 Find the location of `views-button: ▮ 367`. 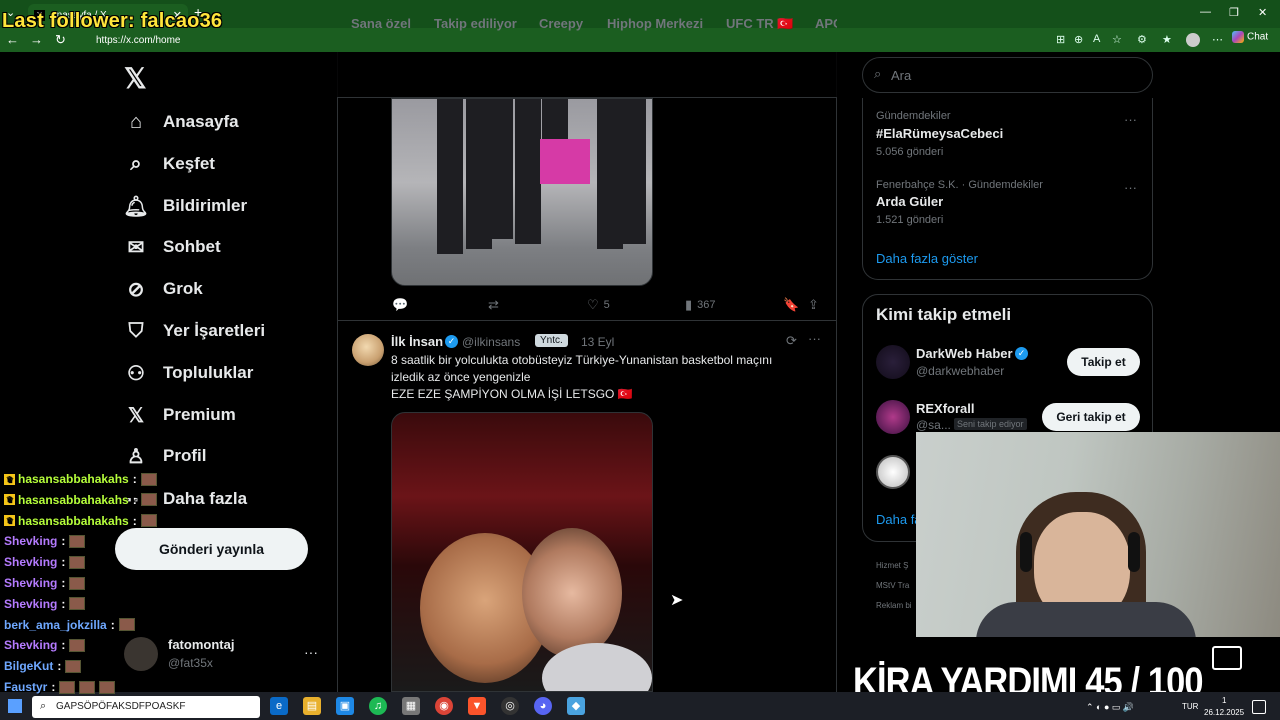

views-button: ▮ 367 is located at coordinates (700, 305).